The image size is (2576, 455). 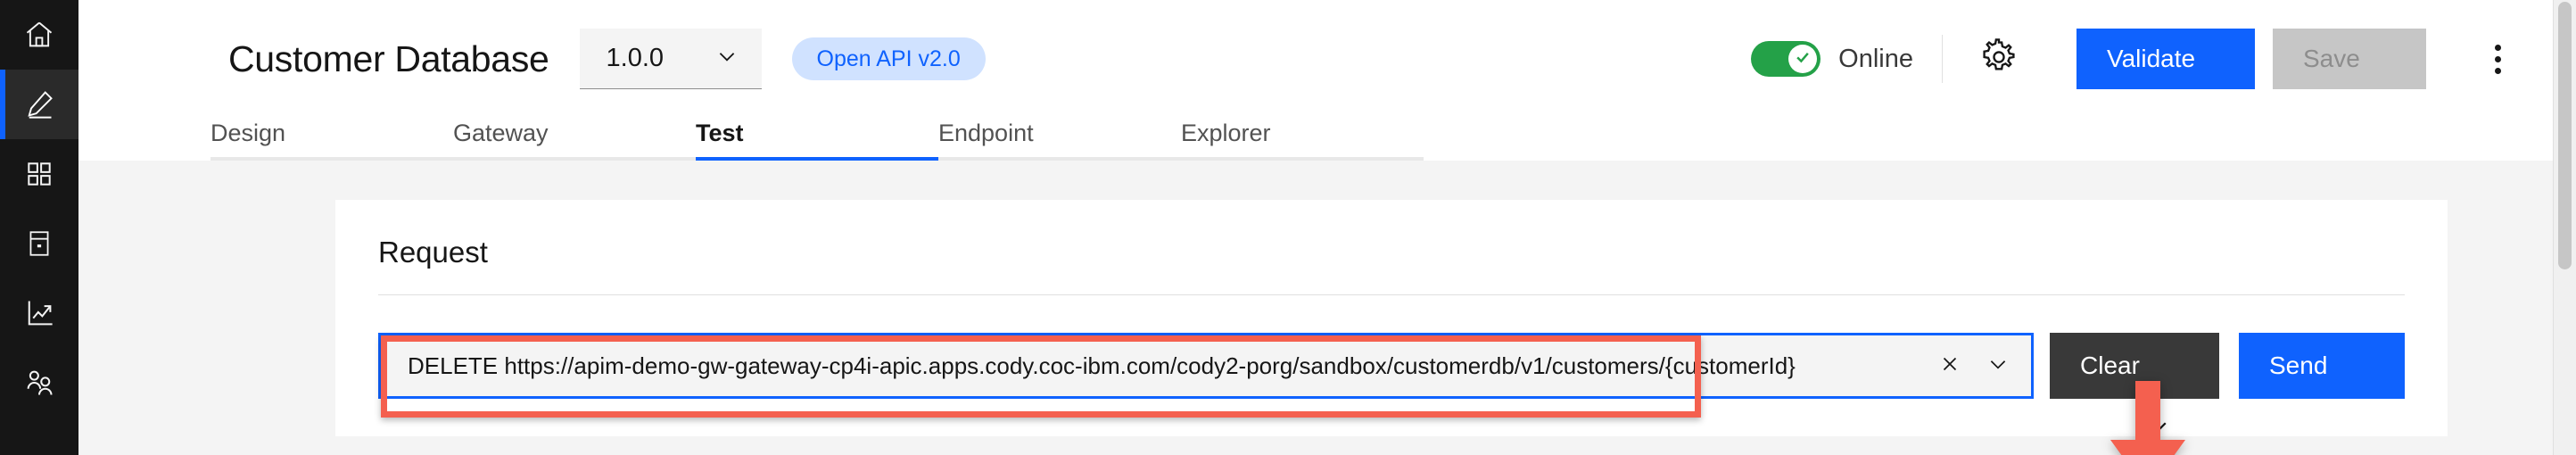 What do you see at coordinates (2165, 59) in the screenshot?
I see `validate-button: Validate` at bounding box center [2165, 59].